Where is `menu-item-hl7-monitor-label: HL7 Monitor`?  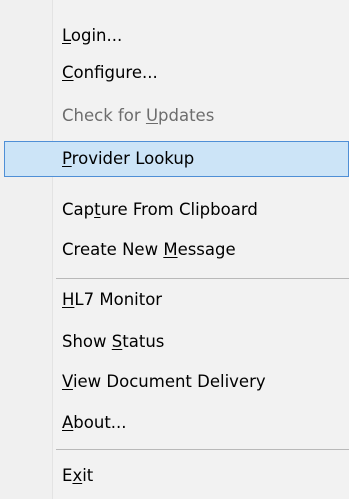 menu-item-hl7-monitor-label: HL7 Monitor is located at coordinates (112, 299).